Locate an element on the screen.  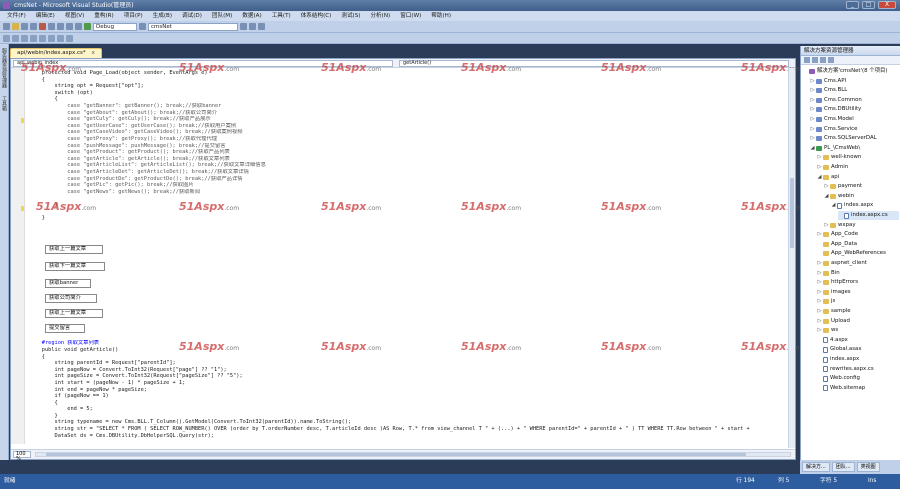
bookmark-icon is located at coordinates (51, 38).